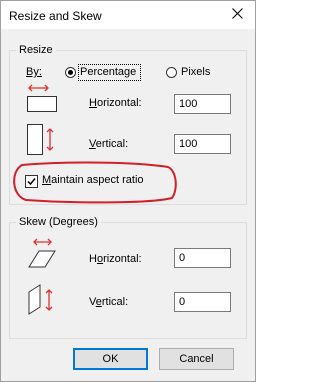 The height and width of the screenshot is (382, 320). I want to click on vertical-resize-icon, so click(40, 139).